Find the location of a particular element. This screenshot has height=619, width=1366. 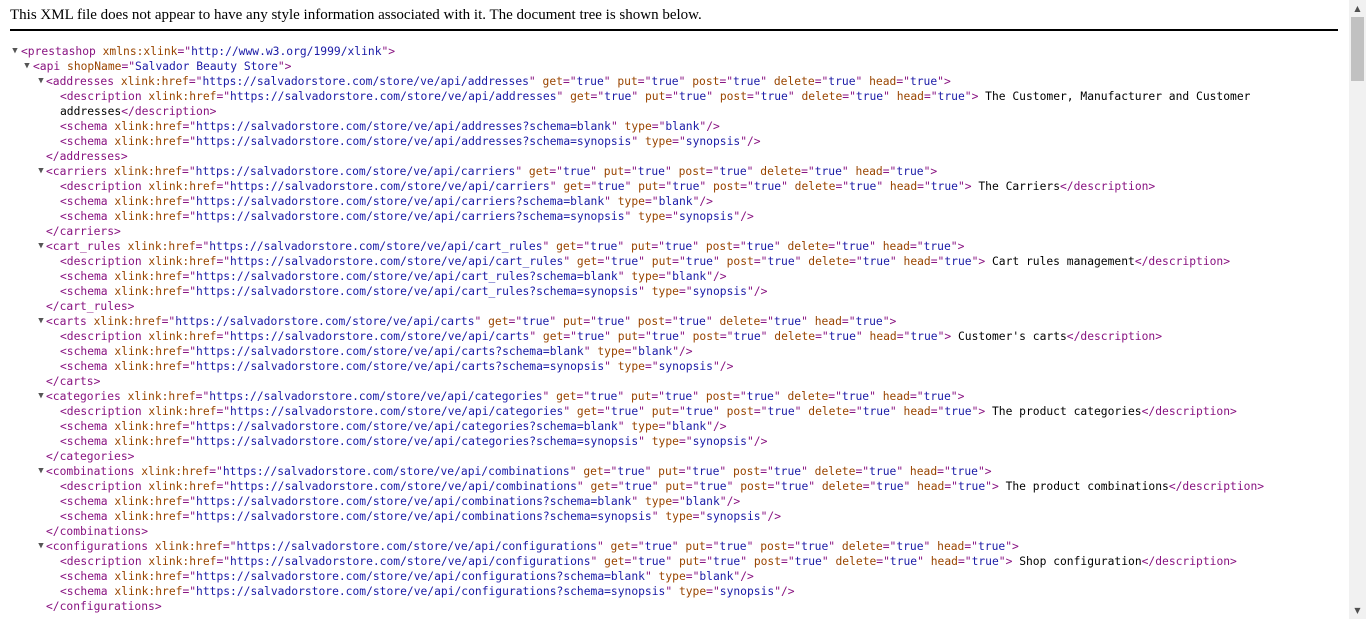

xml-tag-token: </categories> is located at coordinates (90, 456).